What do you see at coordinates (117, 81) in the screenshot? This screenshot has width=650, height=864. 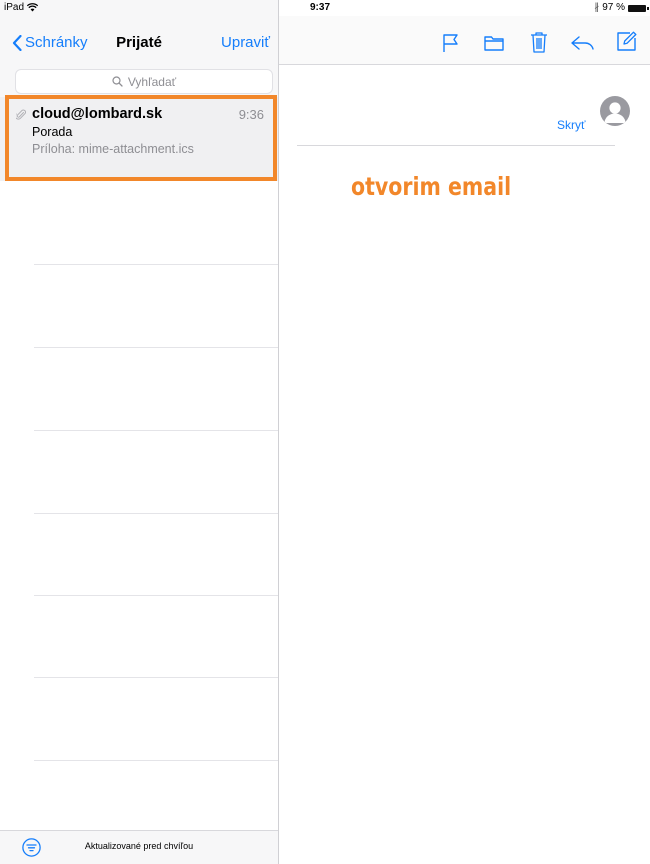 I see `search-icon` at bounding box center [117, 81].